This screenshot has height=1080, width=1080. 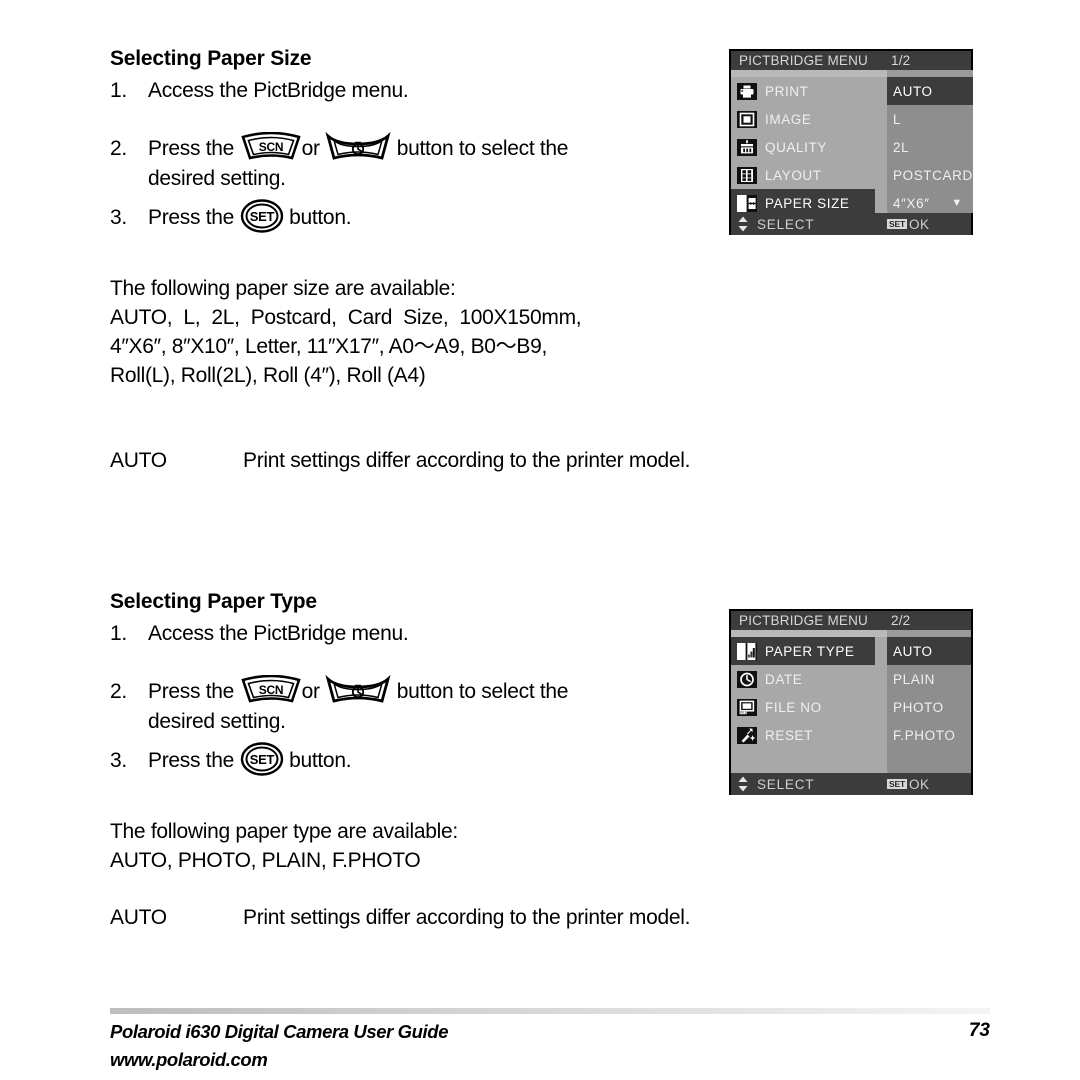 What do you see at coordinates (918, 707) in the screenshot?
I see `menu2-value-photo-label: PHOTO` at bounding box center [918, 707].